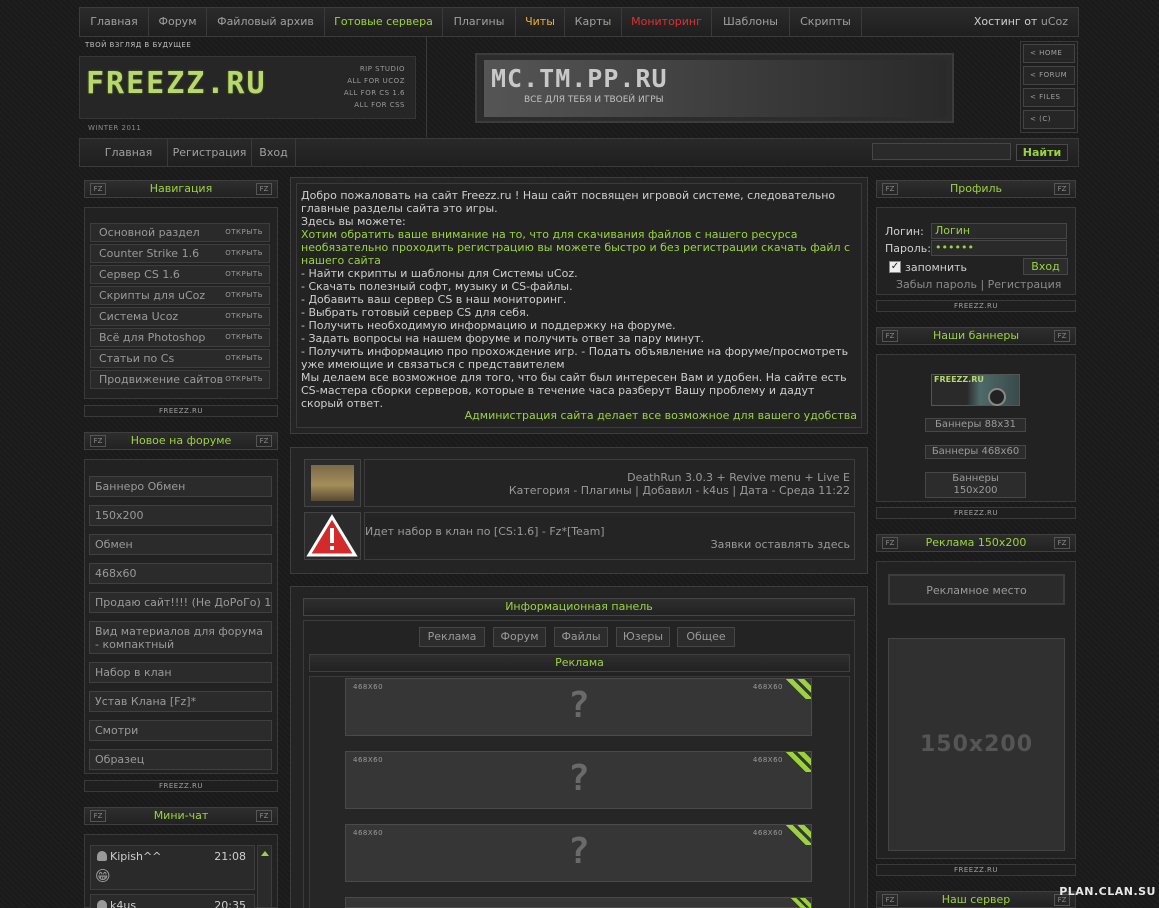 The height and width of the screenshot is (908, 1159). Describe the element at coordinates (976, 335) in the screenshot. I see `banners-block-title: Наши баннеры` at that location.